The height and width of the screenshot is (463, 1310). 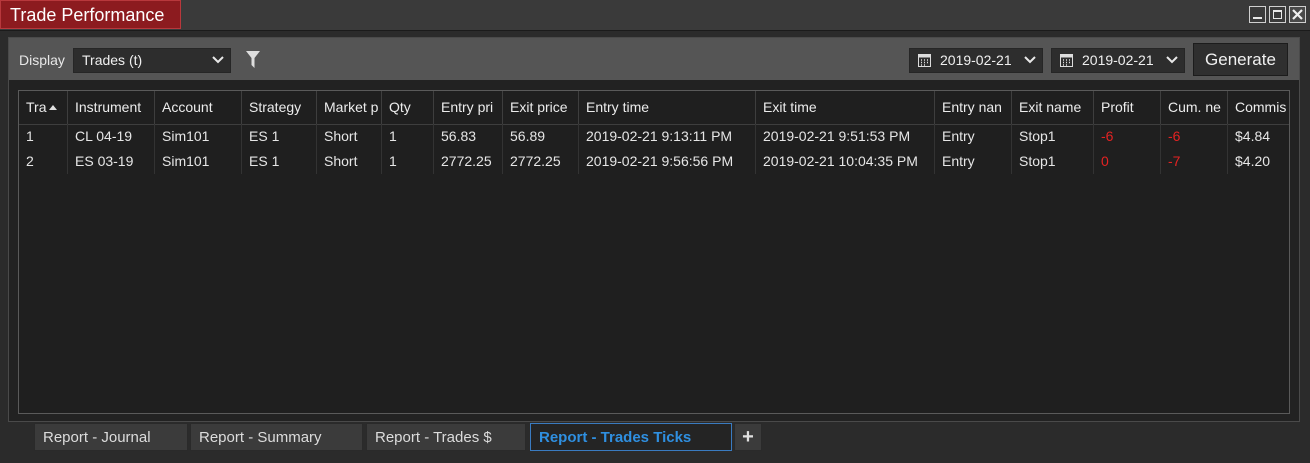 What do you see at coordinates (1257, 14) in the screenshot?
I see `window-minimize-icon` at bounding box center [1257, 14].